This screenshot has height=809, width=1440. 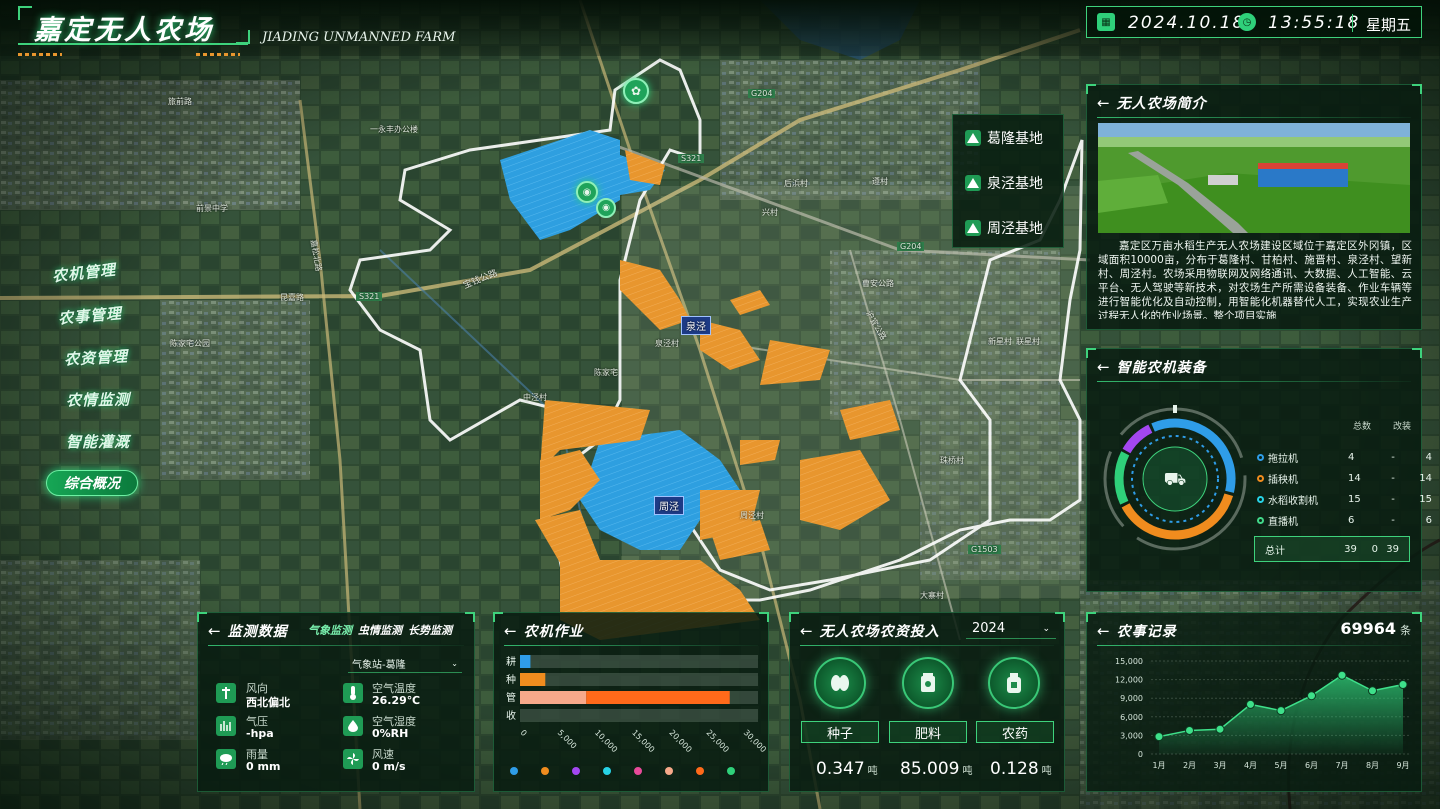 I want to click on equipment-row-transplanter: 插秧机 14 - 14, so click(x=1344, y=478).